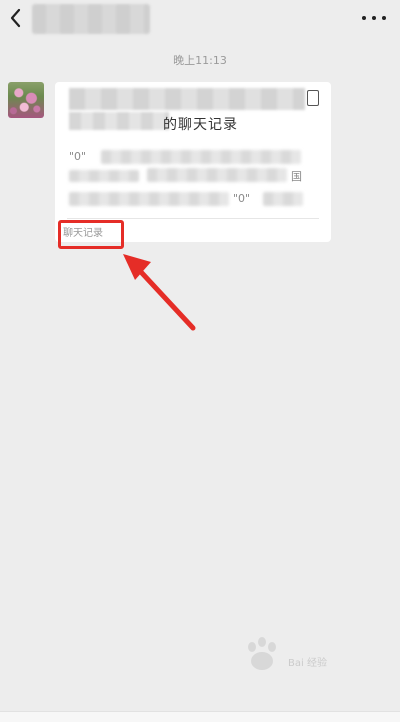  I want to click on chat-header, so click(200, 20).